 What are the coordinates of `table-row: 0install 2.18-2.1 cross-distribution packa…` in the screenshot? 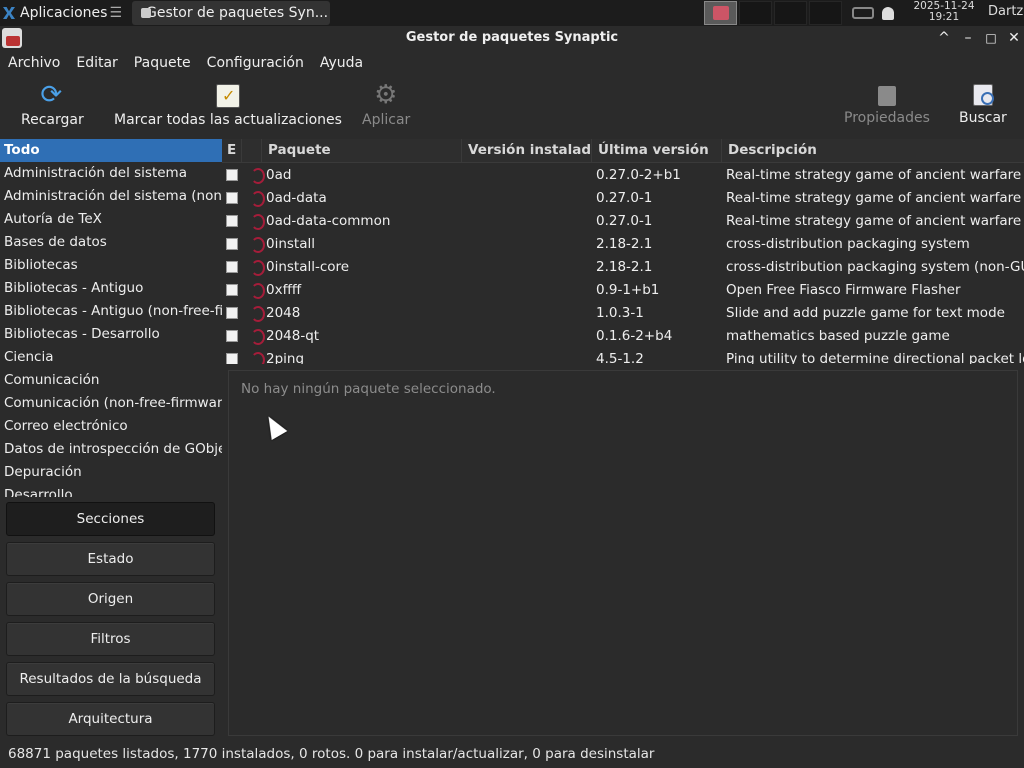 It's located at (623, 243).